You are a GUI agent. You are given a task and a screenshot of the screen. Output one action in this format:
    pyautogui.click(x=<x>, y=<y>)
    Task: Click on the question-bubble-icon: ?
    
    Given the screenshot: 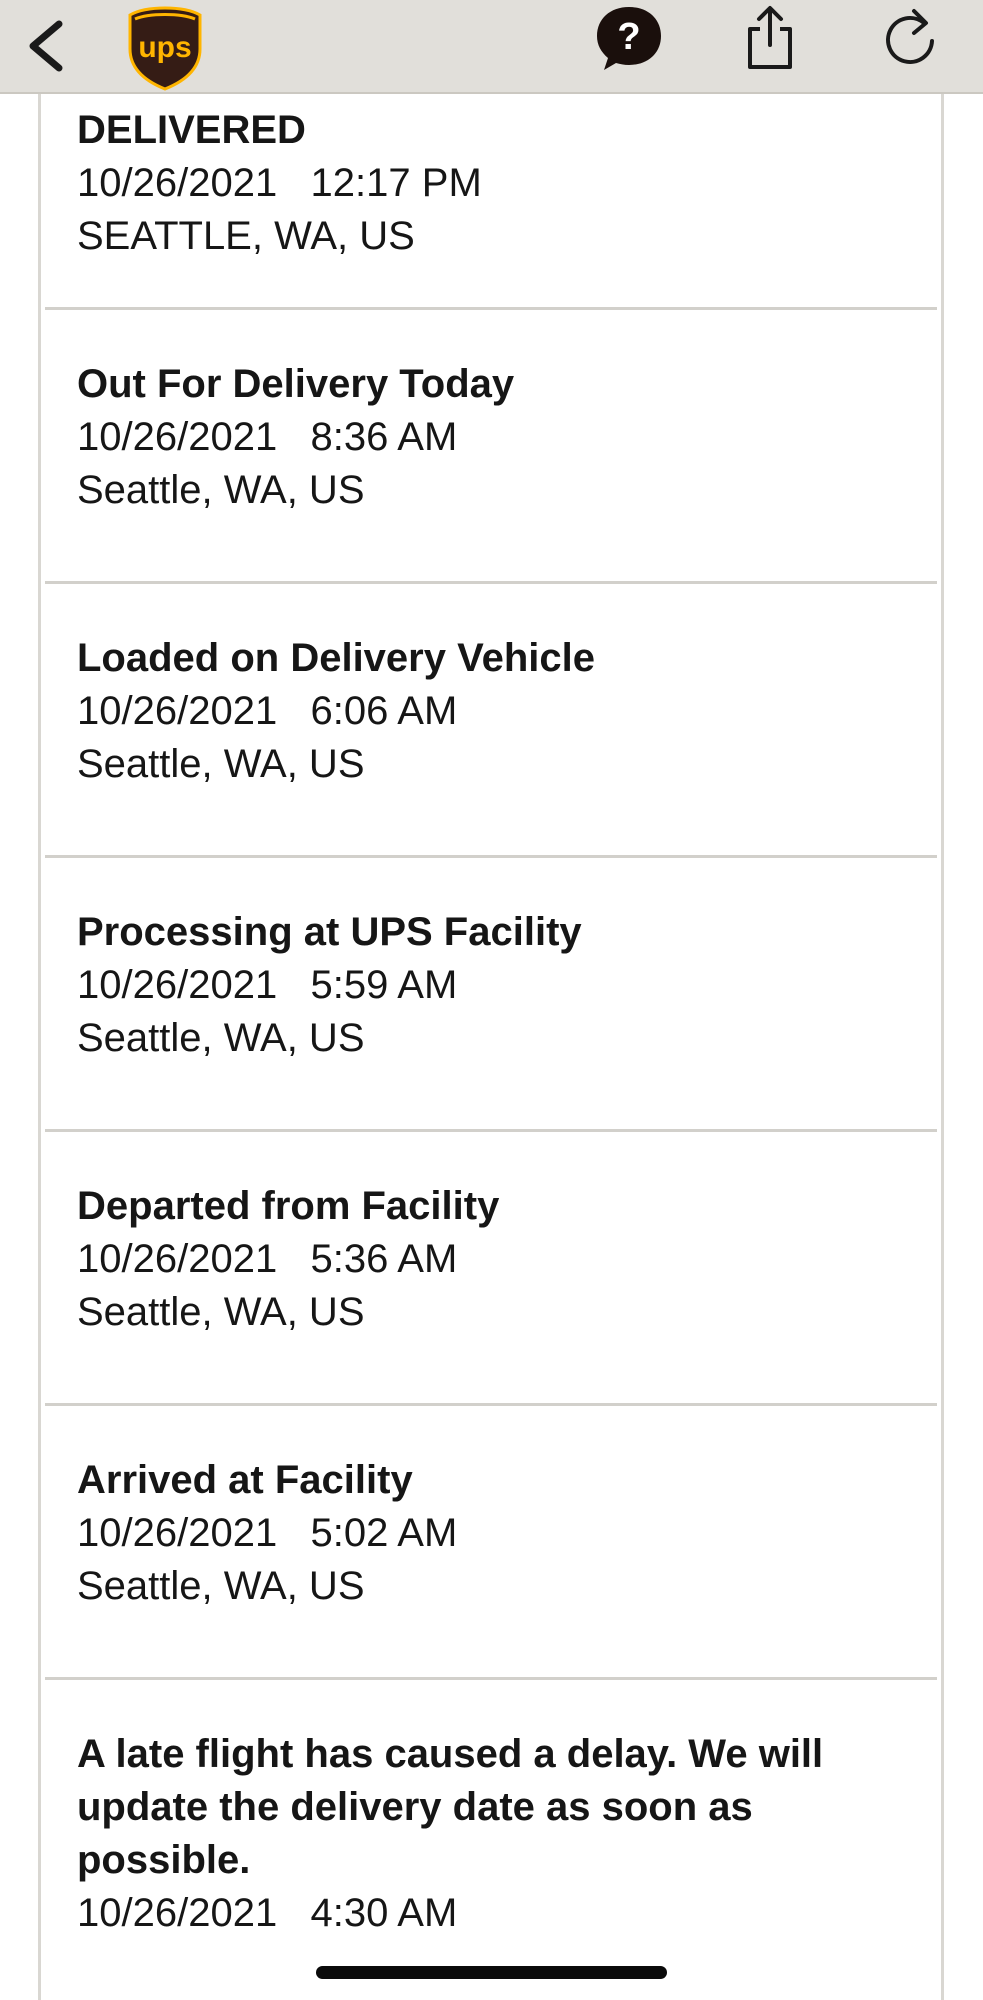 What is the action you would take?
    pyautogui.click(x=629, y=38)
    